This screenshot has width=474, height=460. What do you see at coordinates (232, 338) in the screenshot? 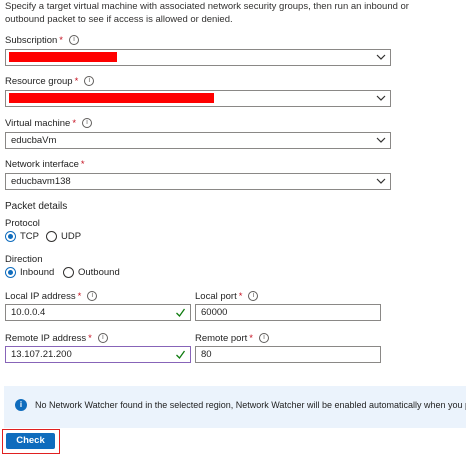
I see `remote-port-label: Remote port * i` at bounding box center [232, 338].